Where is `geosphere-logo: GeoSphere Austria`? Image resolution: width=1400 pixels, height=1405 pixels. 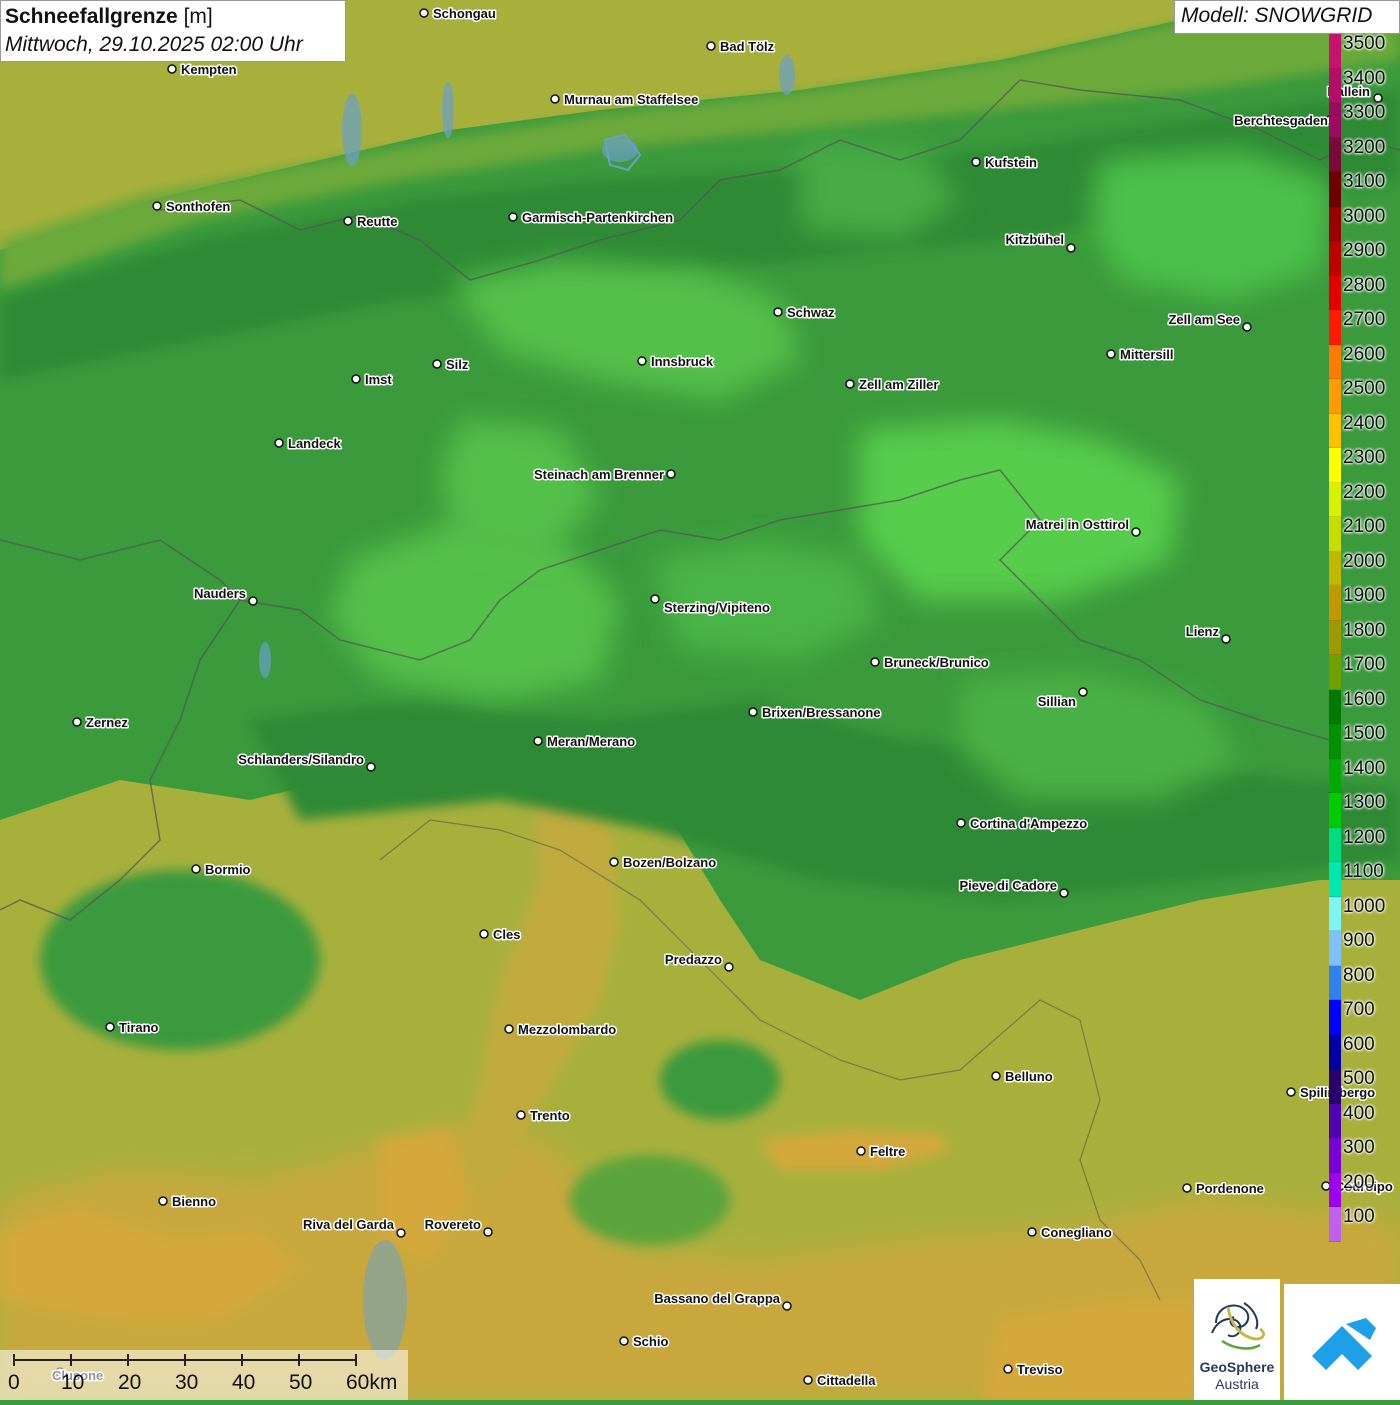 geosphere-logo: GeoSphere Austria is located at coordinates (1237, 1339).